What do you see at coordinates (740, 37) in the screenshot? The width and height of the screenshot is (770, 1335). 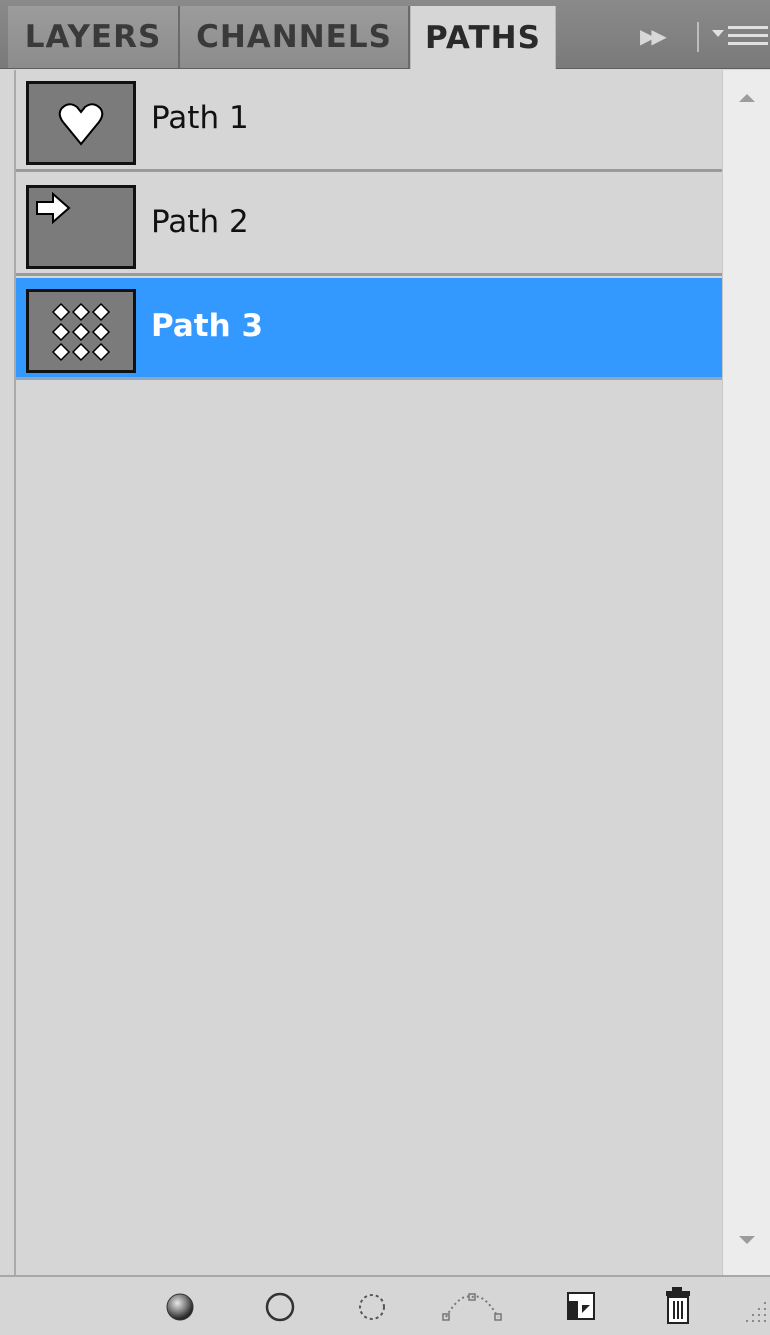 I see `panel-menu-icon` at bounding box center [740, 37].